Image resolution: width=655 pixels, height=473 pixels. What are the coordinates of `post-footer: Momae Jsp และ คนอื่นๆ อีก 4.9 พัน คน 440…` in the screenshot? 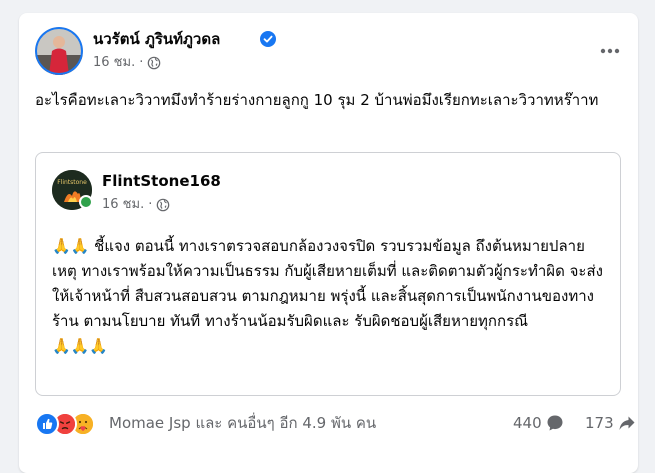 It's located at (335, 423).